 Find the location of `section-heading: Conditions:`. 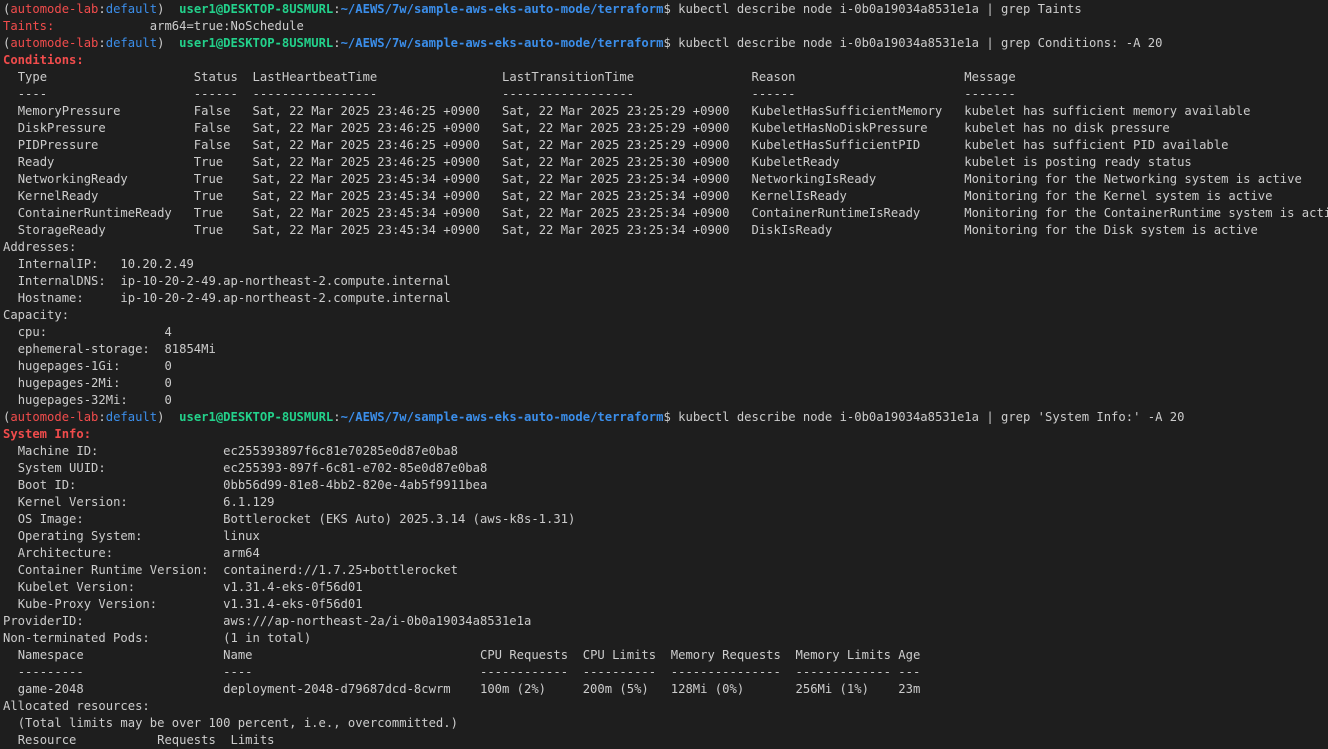

section-heading: Conditions: is located at coordinates (43, 60).